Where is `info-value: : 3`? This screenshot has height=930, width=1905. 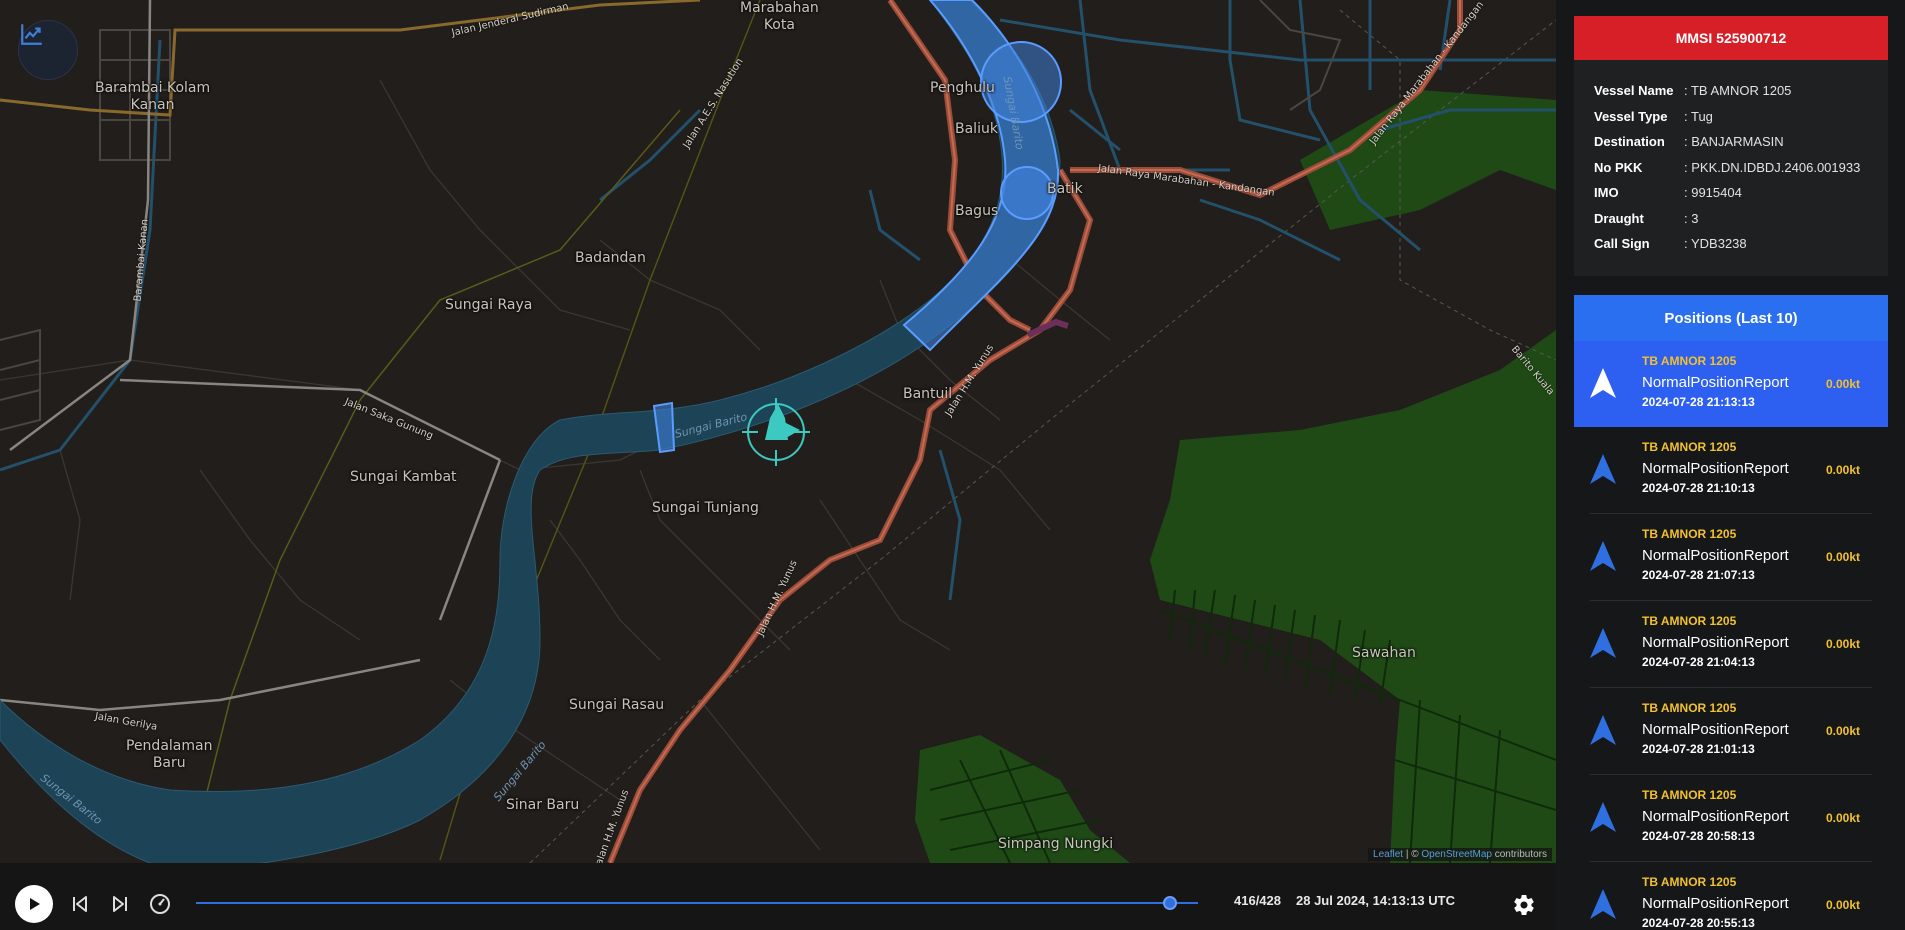
info-value: : 3 is located at coordinates (1691, 218).